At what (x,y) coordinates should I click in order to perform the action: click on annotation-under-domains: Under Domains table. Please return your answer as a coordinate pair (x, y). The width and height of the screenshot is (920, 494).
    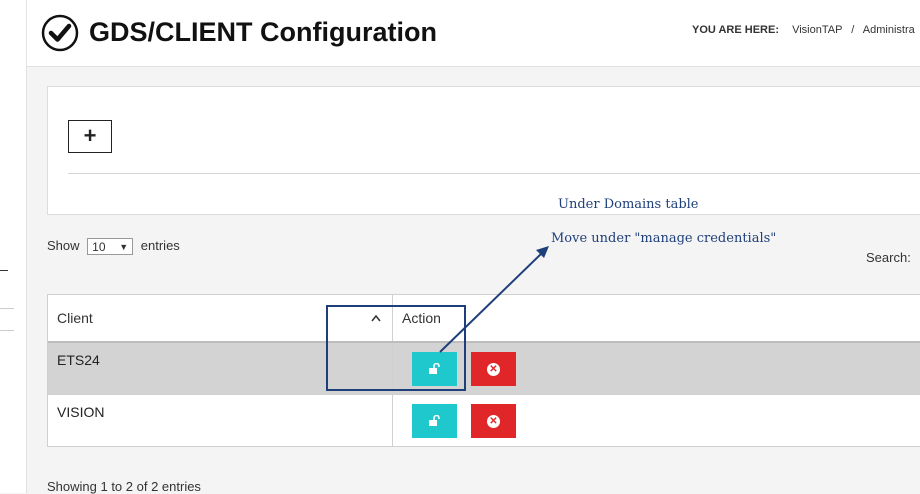
    Looking at the image, I should click on (628, 204).